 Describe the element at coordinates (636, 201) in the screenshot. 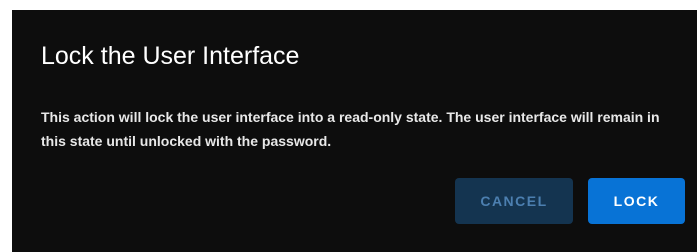

I see `lock-button: LOCK` at that location.